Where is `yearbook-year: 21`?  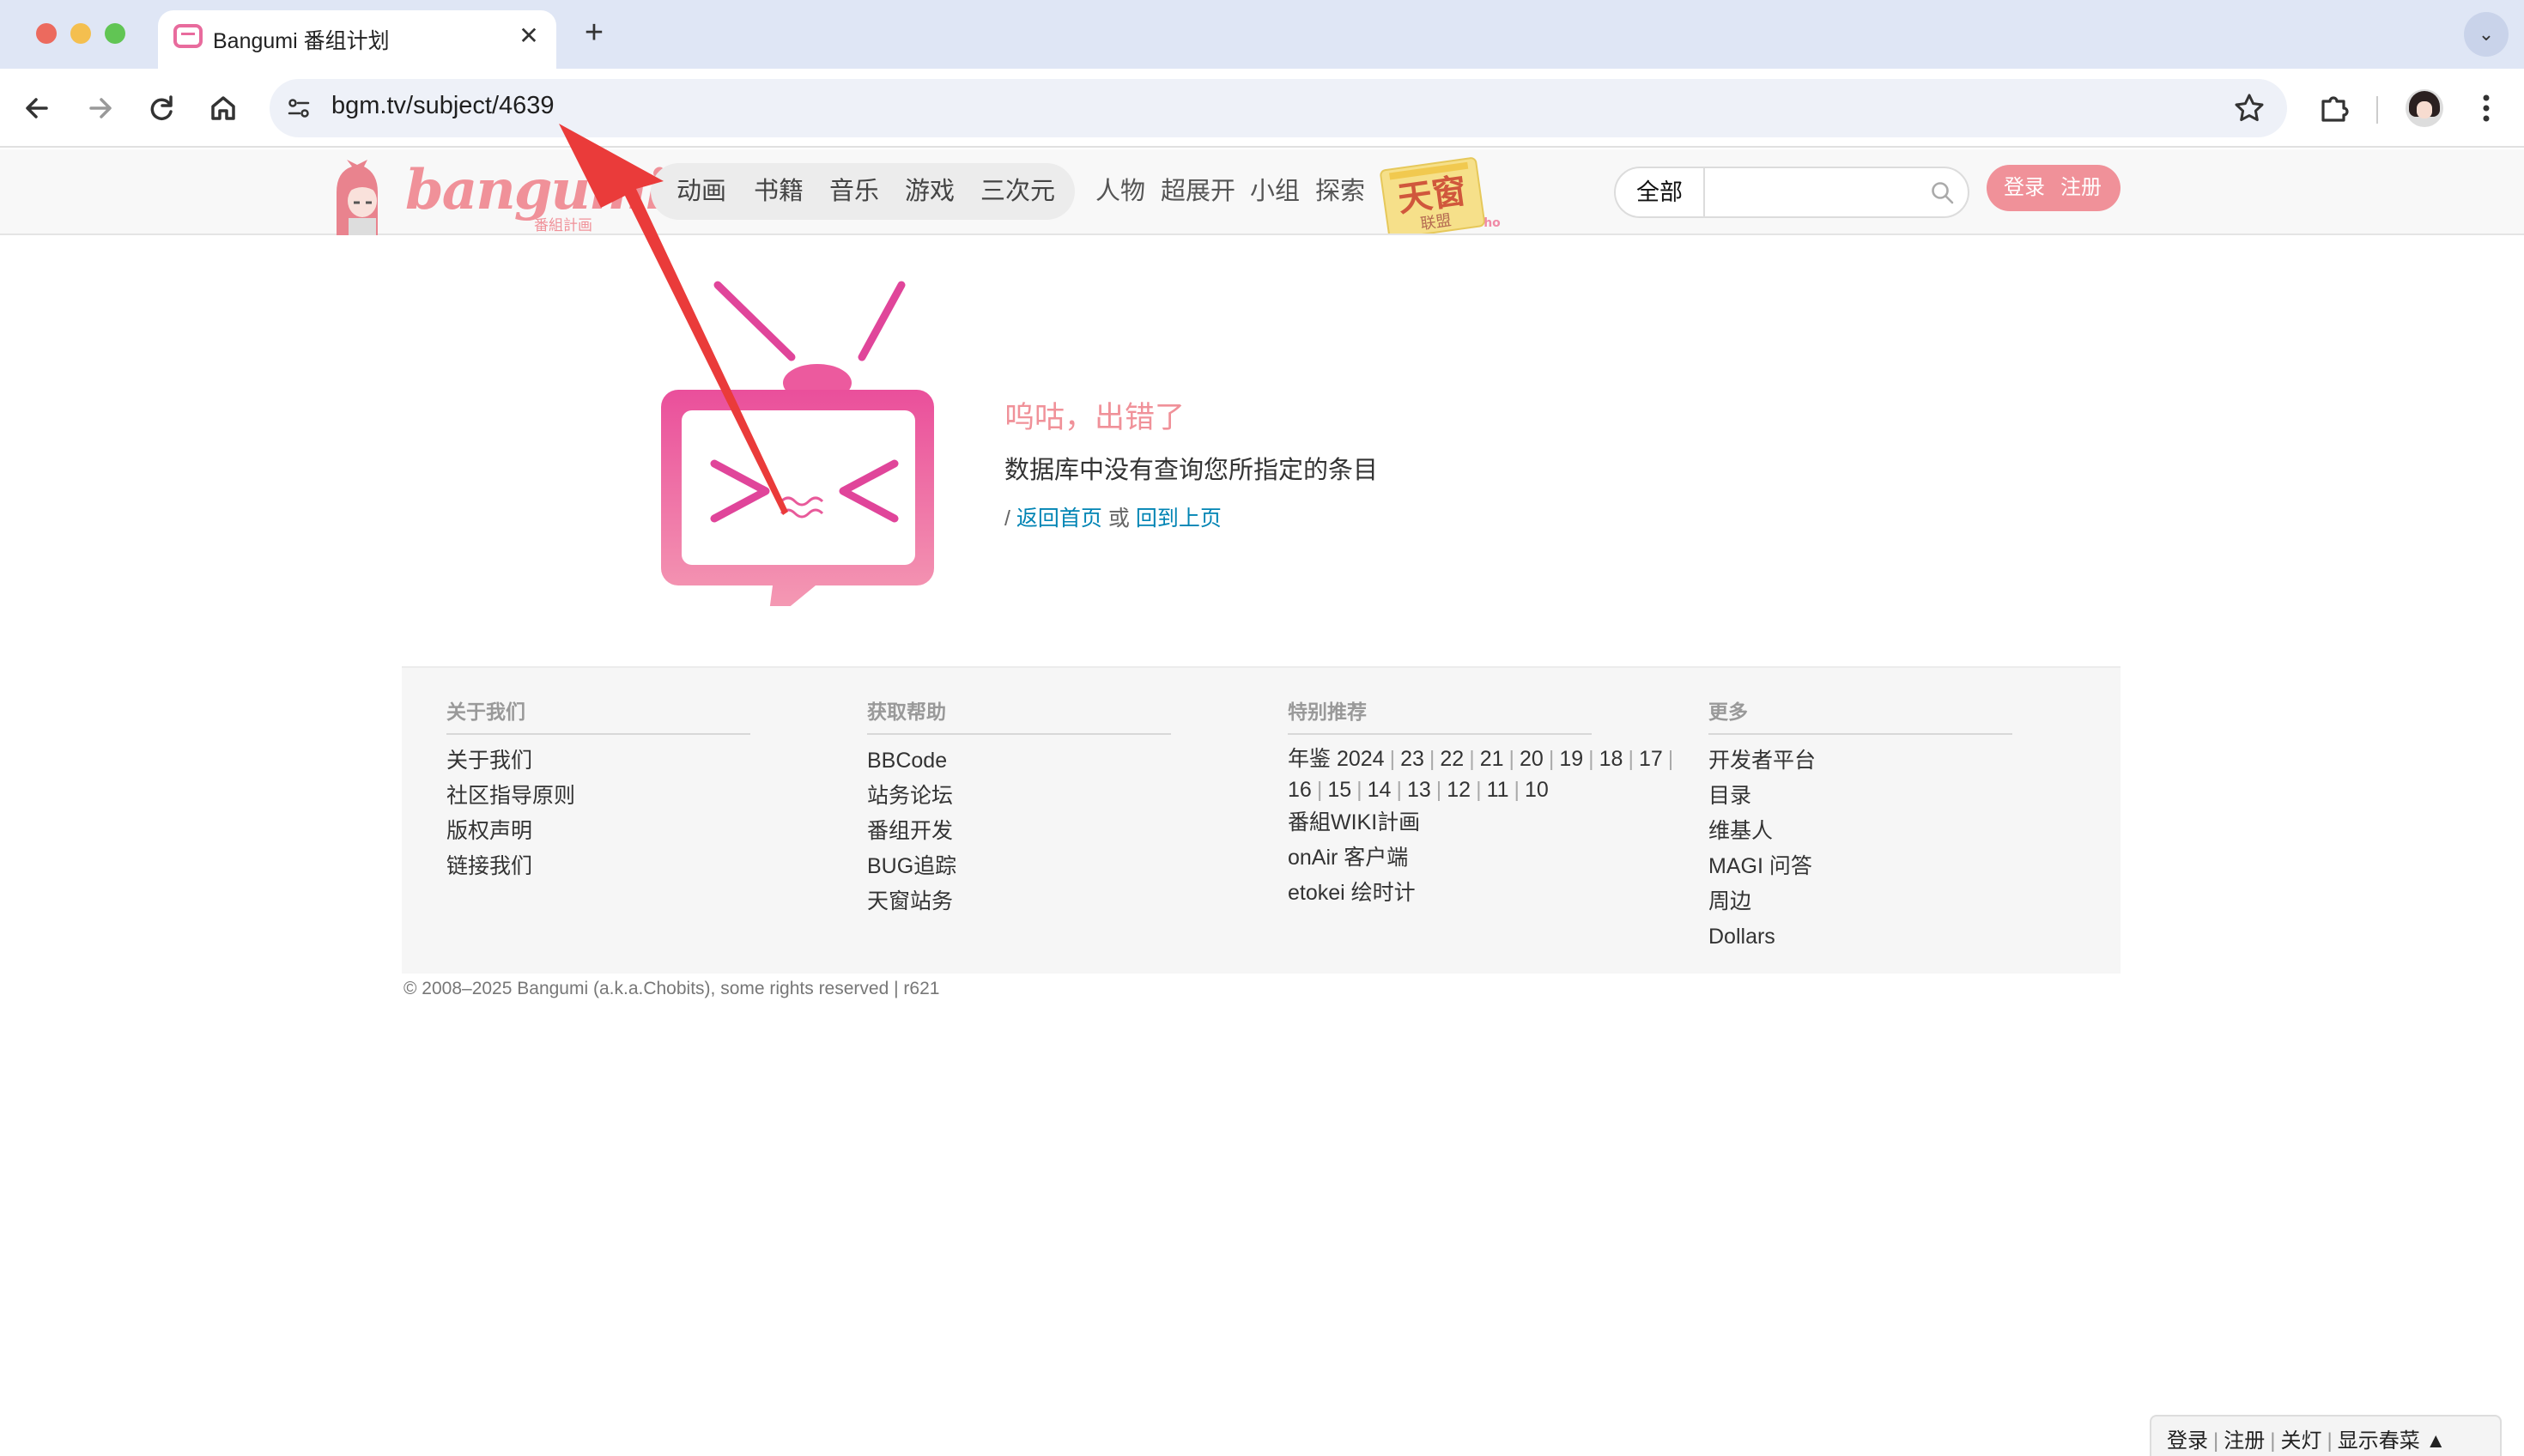 yearbook-year: 21 is located at coordinates (1492, 759).